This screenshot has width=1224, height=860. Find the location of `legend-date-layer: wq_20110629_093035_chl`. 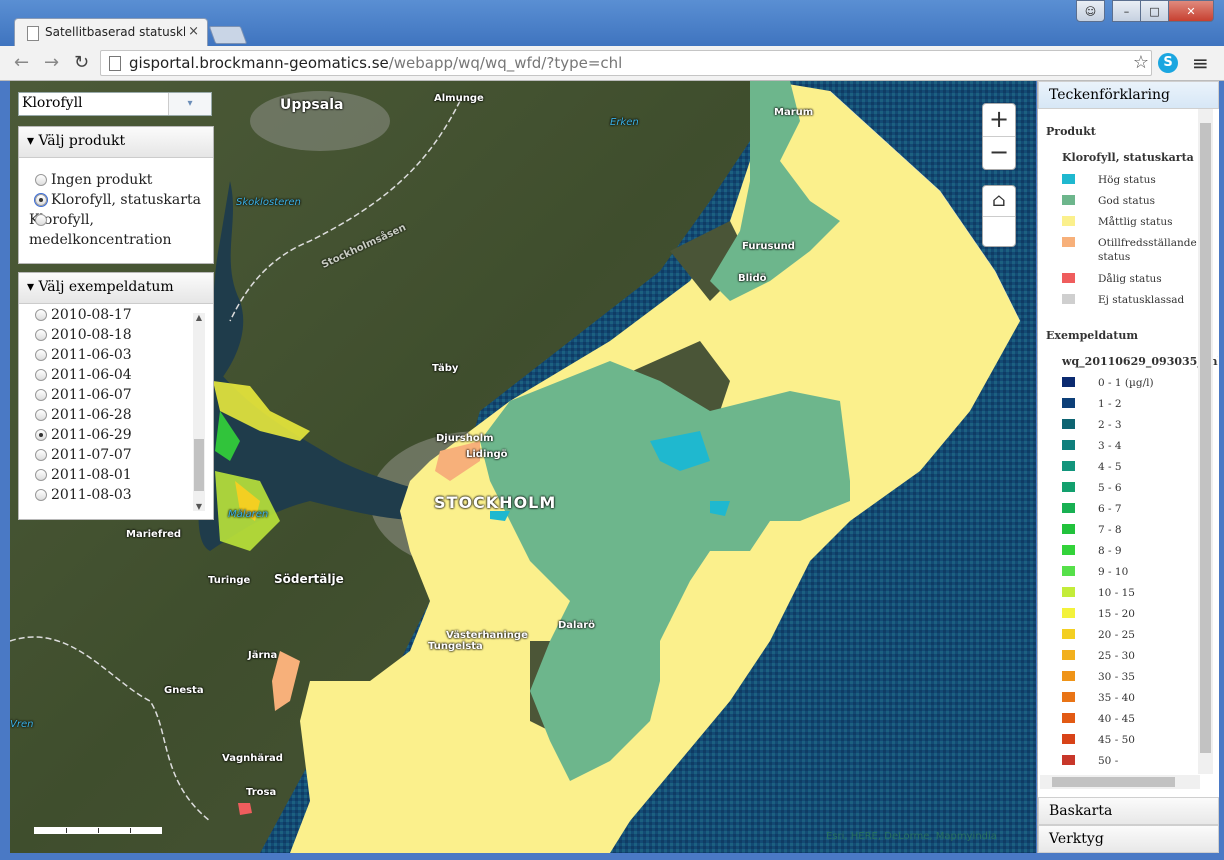

legend-date-layer: wq_20110629_093035_chl is located at coordinates (1140, 361).